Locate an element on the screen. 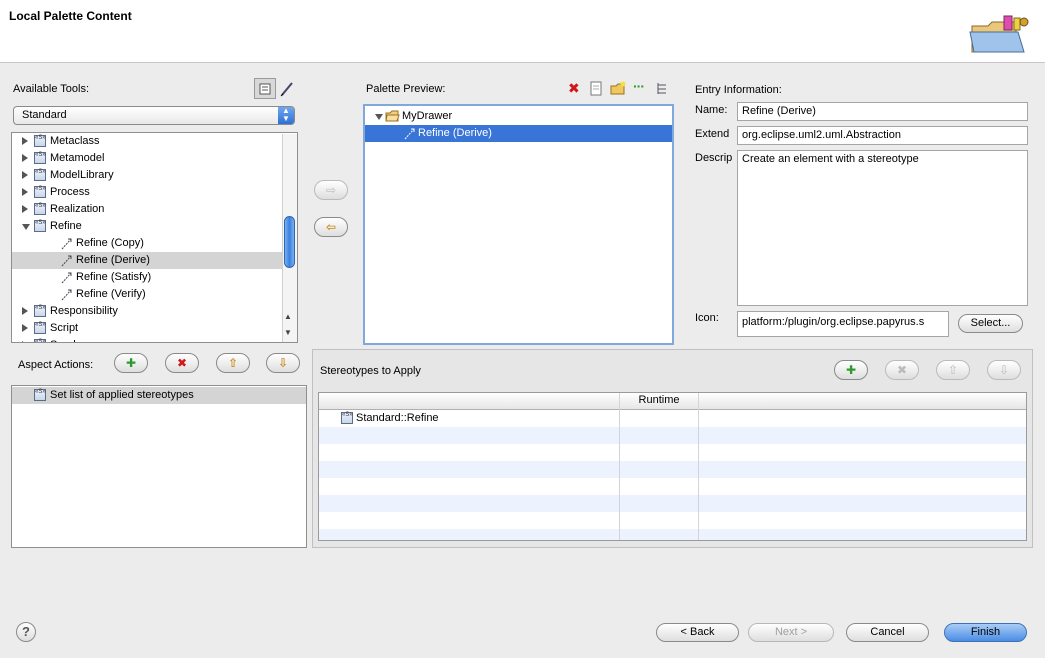 This screenshot has width=1045, height=658. tree-item: «S» Responsibility is located at coordinates (147, 311).